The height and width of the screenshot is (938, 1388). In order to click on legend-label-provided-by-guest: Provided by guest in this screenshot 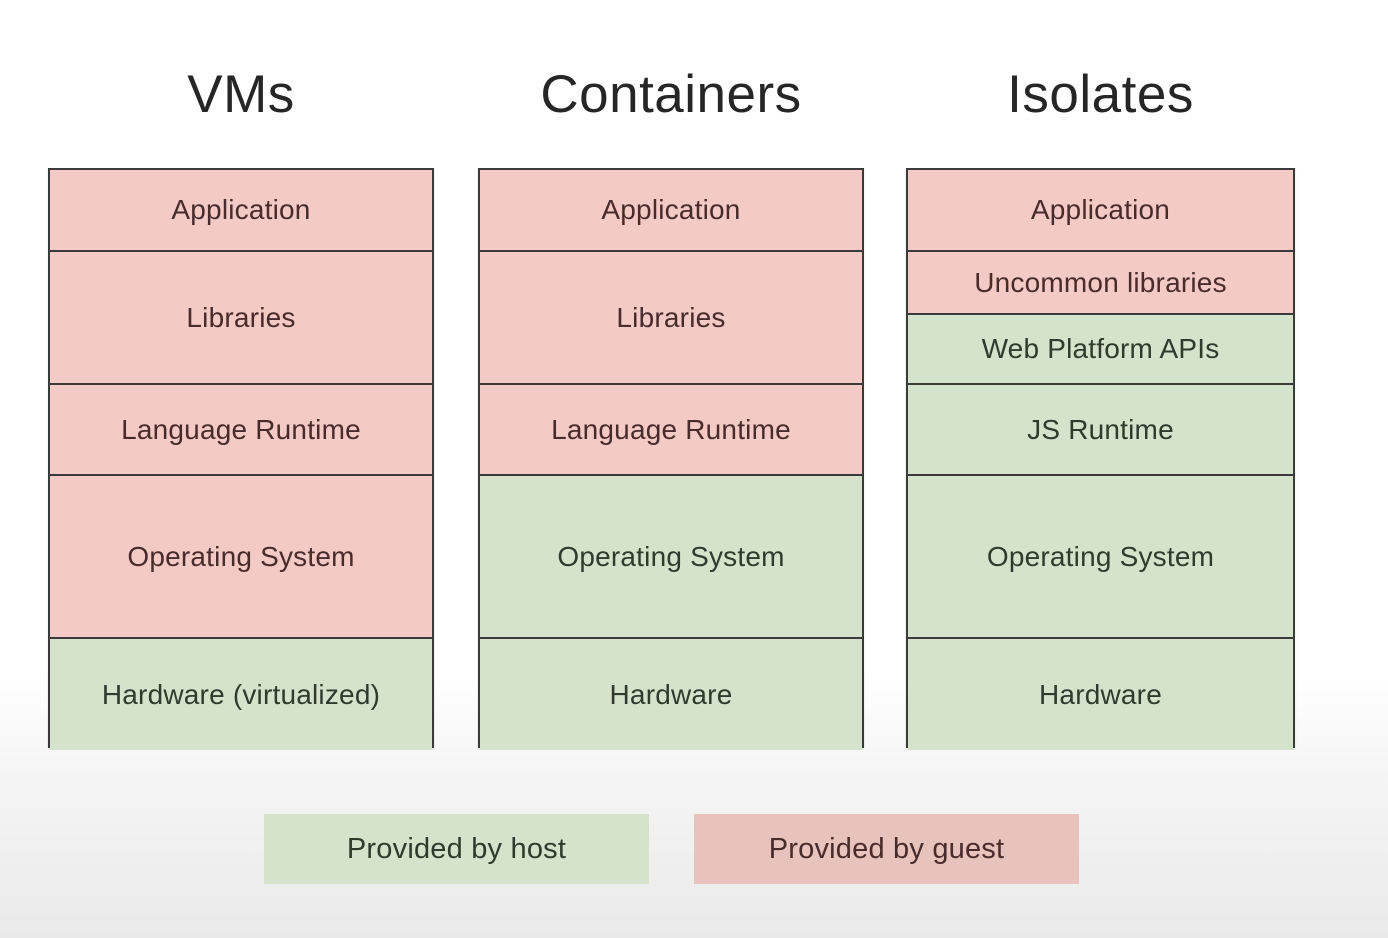, I will do `click(886, 848)`.